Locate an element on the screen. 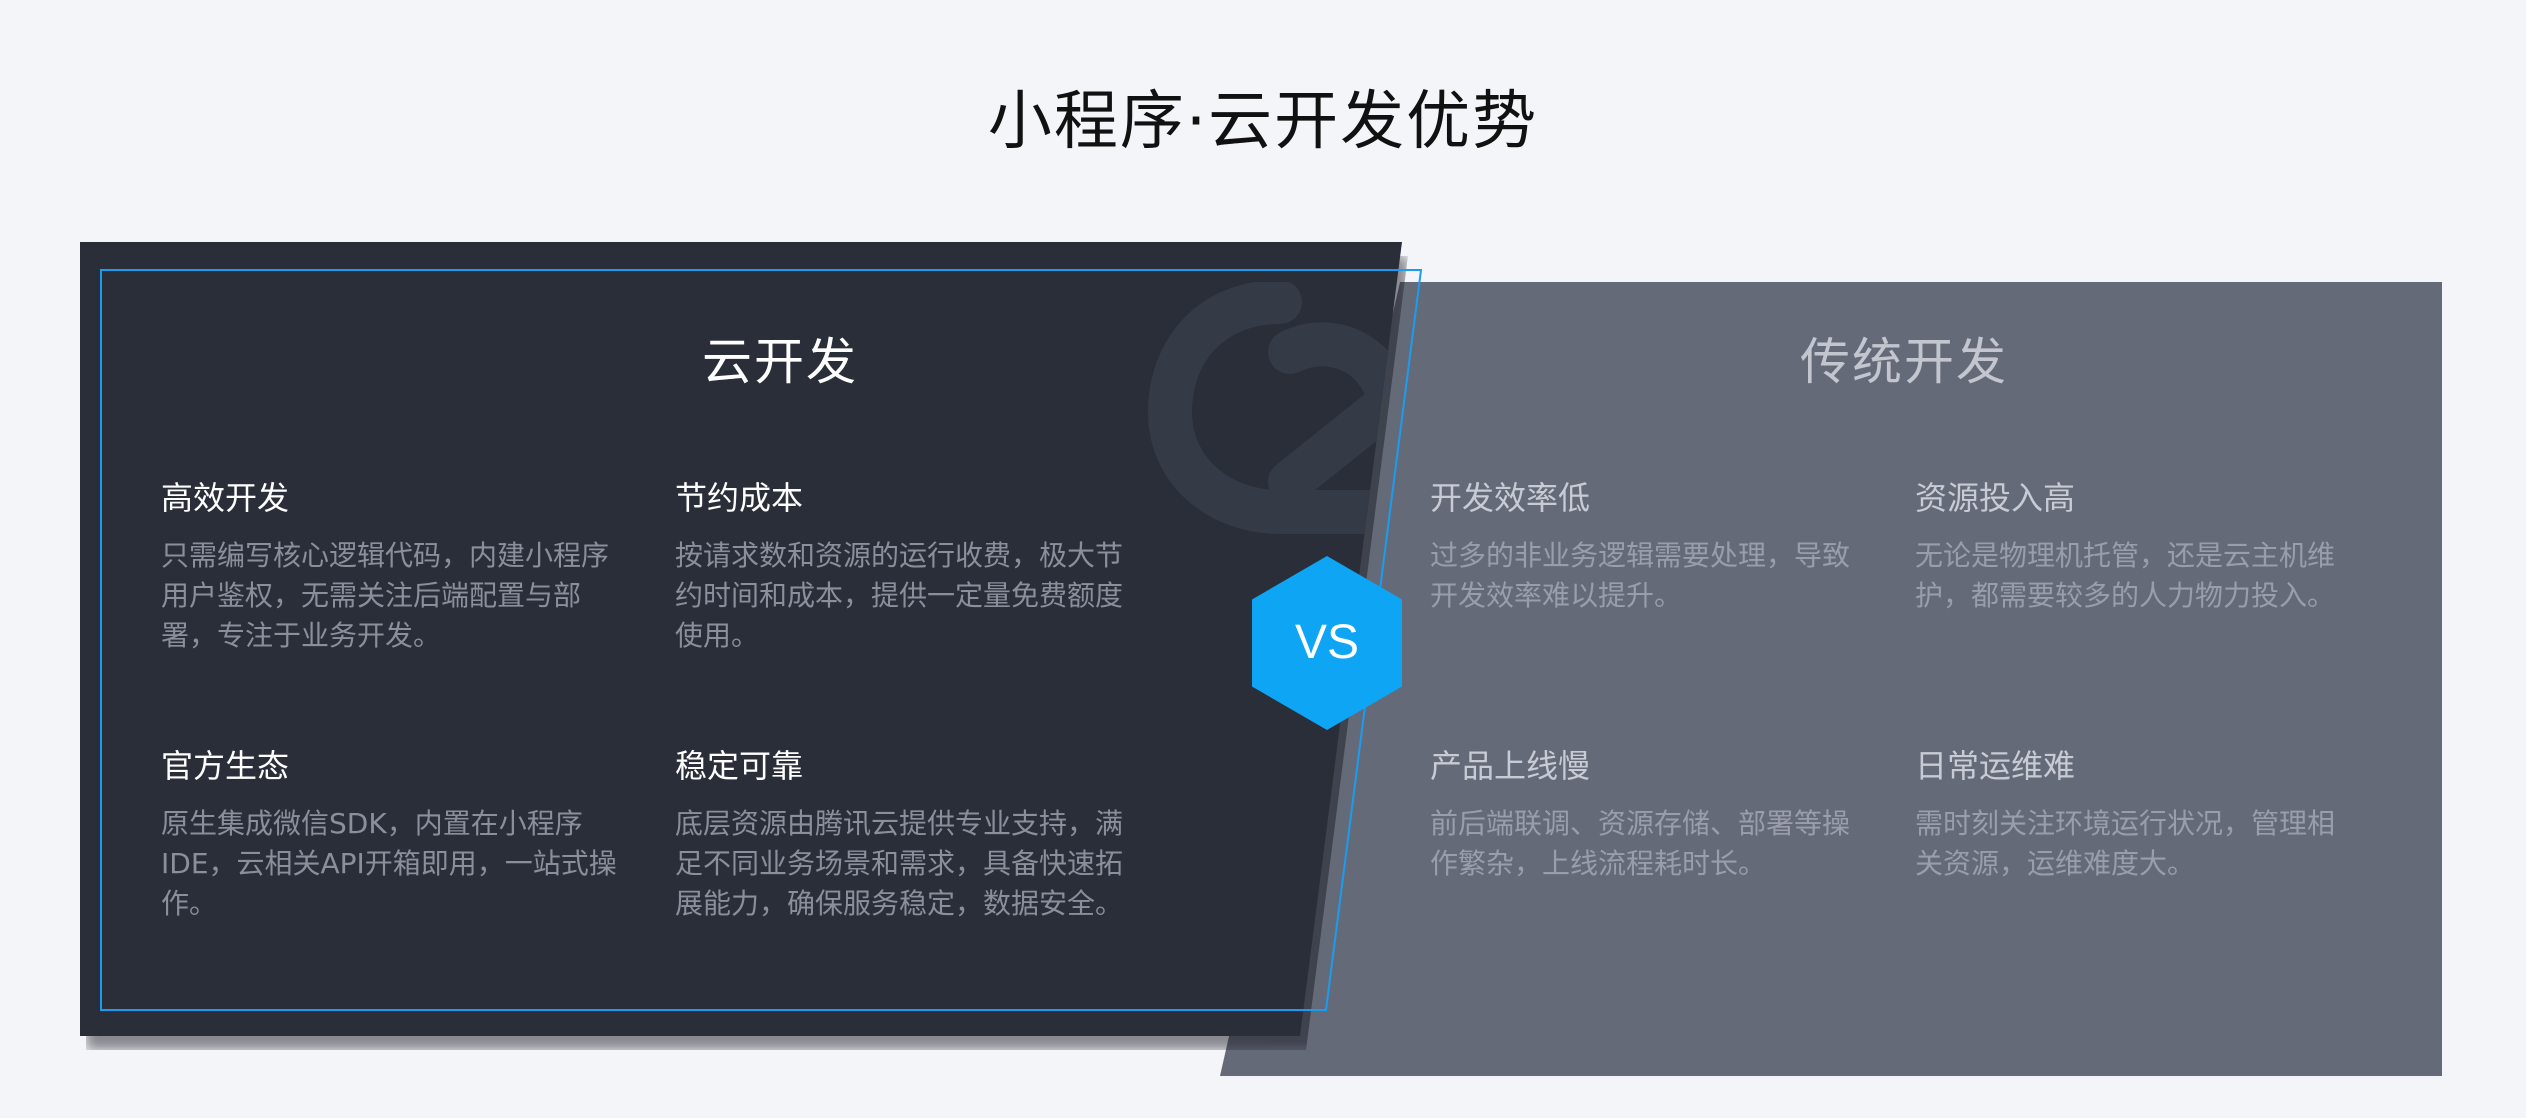 The height and width of the screenshot is (1118, 2526). feature-title: 日常运维难 is located at coordinates (1995, 766).